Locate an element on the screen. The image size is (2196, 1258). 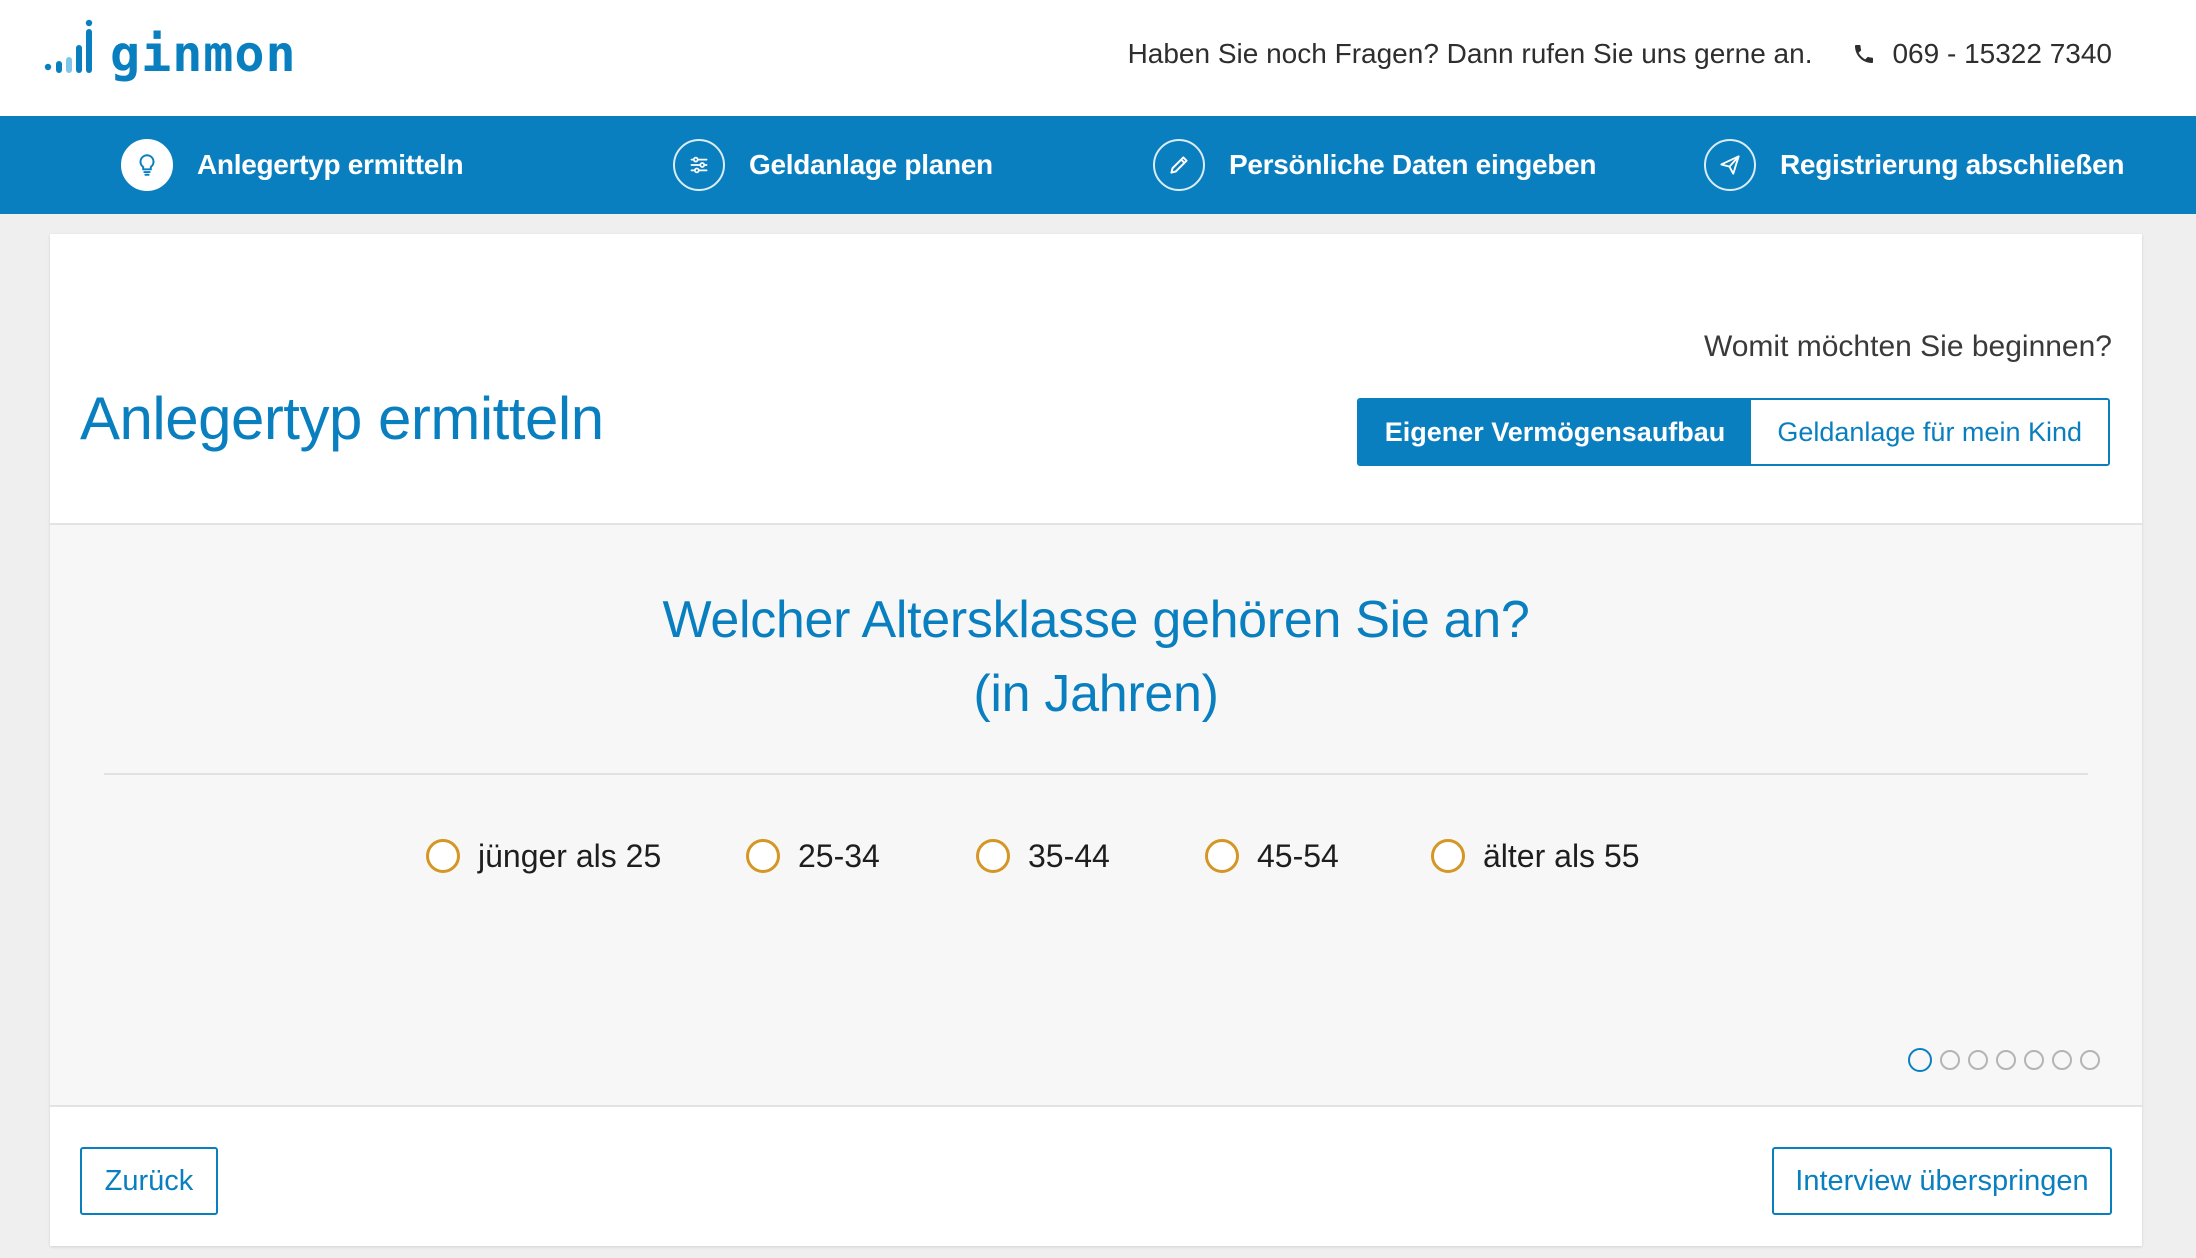
skip-interview-button: Interview überspringen is located at coordinates (1942, 1181).